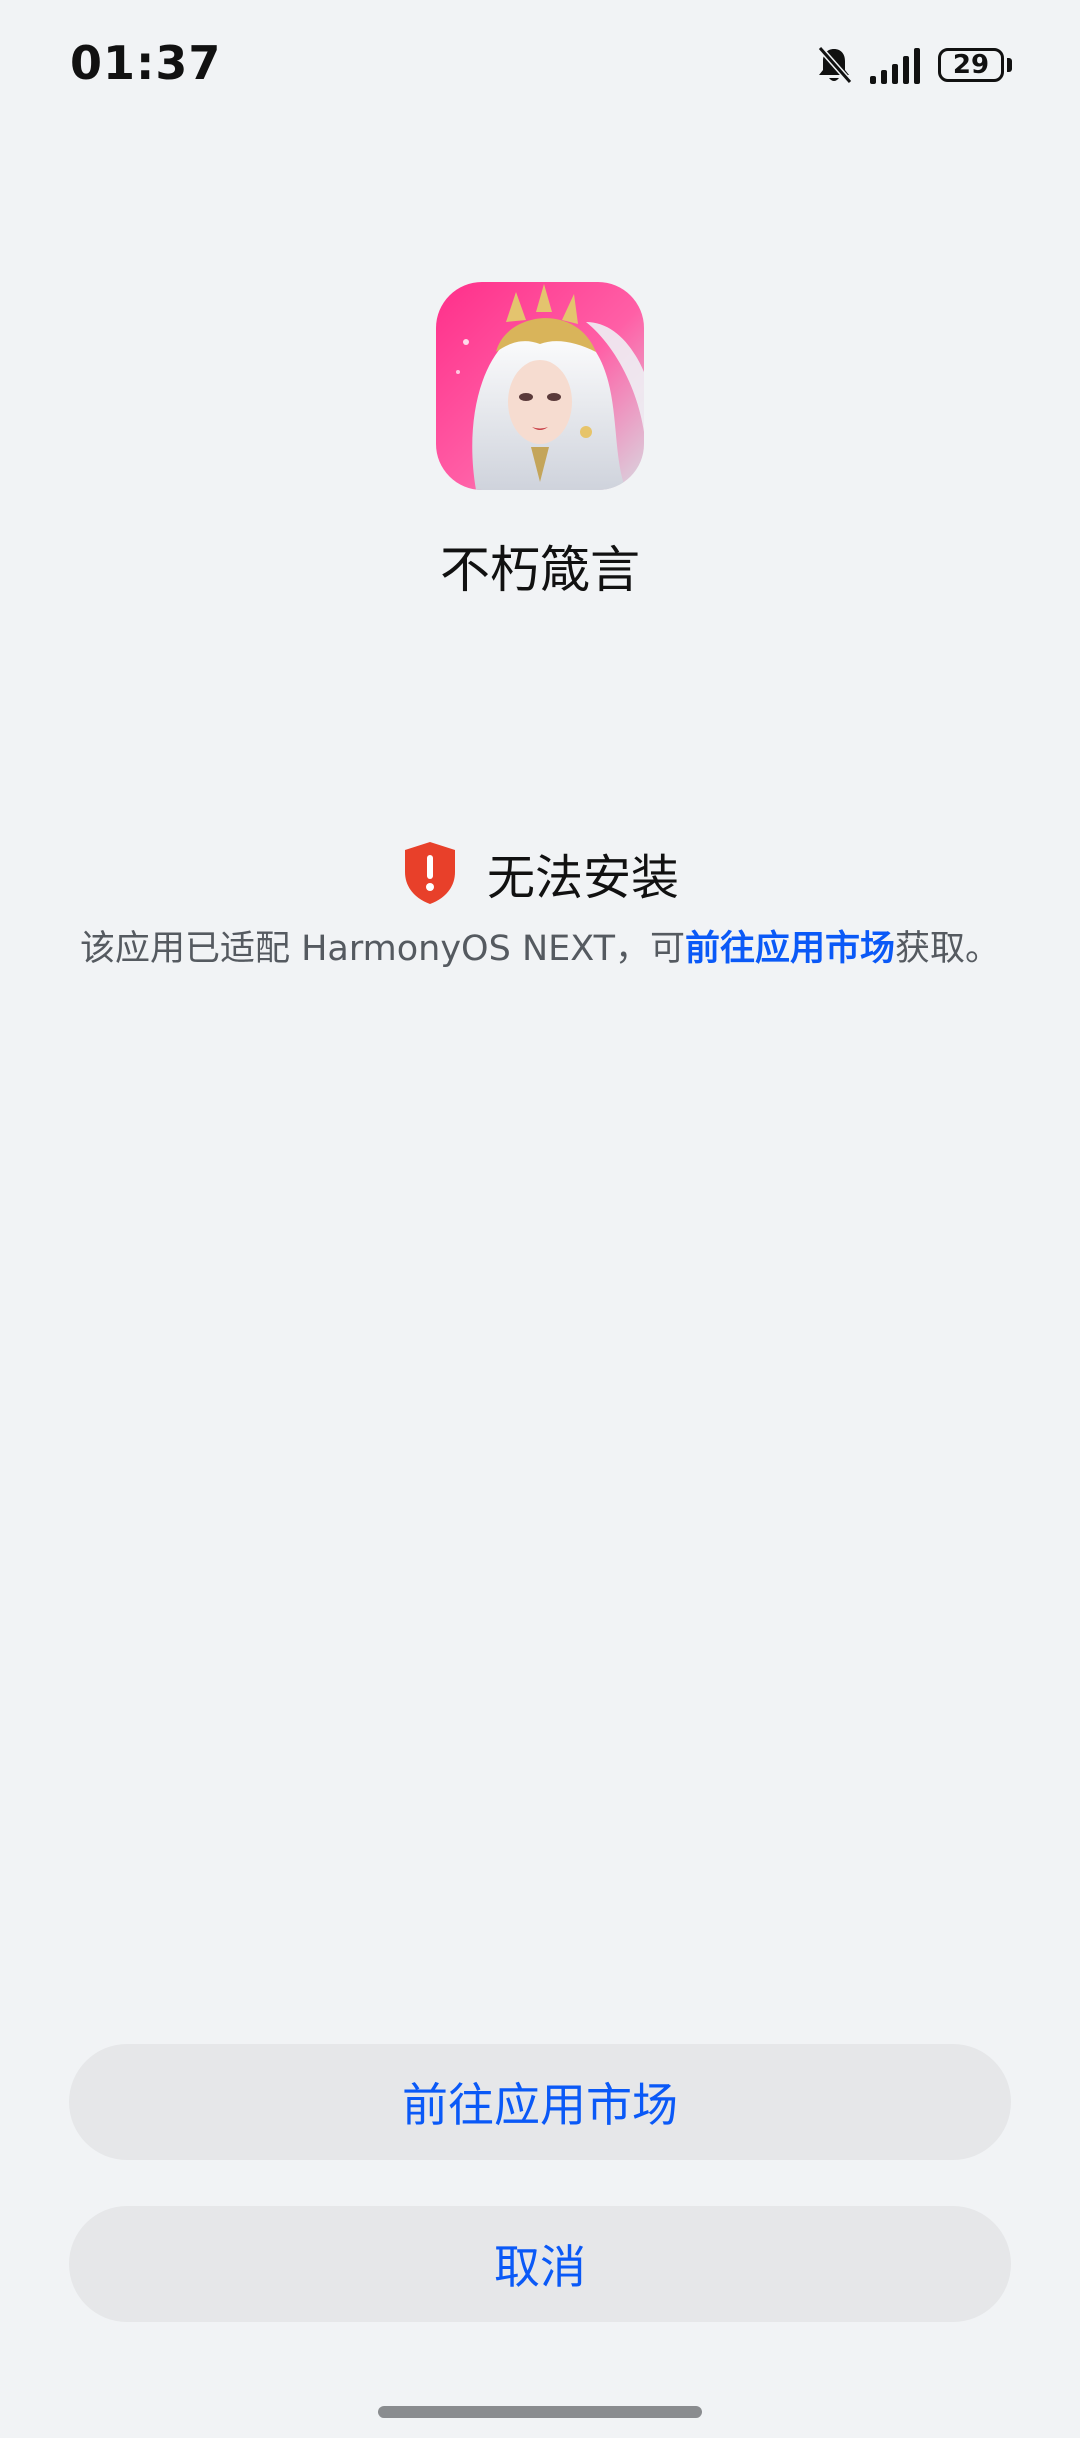 The height and width of the screenshot is (2438, 1080). What do you see at coordinates (834, 65) in the screenshot?
I see `bell-mute-icon` at bounding box center [834, 65].